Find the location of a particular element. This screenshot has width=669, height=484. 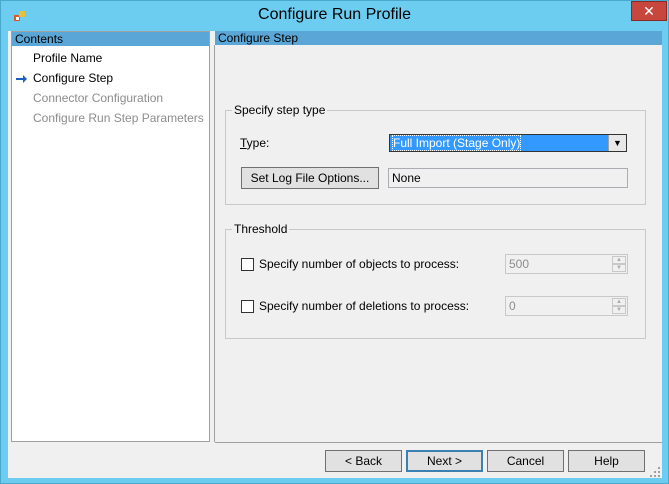

close-icon: ✕ is located at coordinates (649, 11).